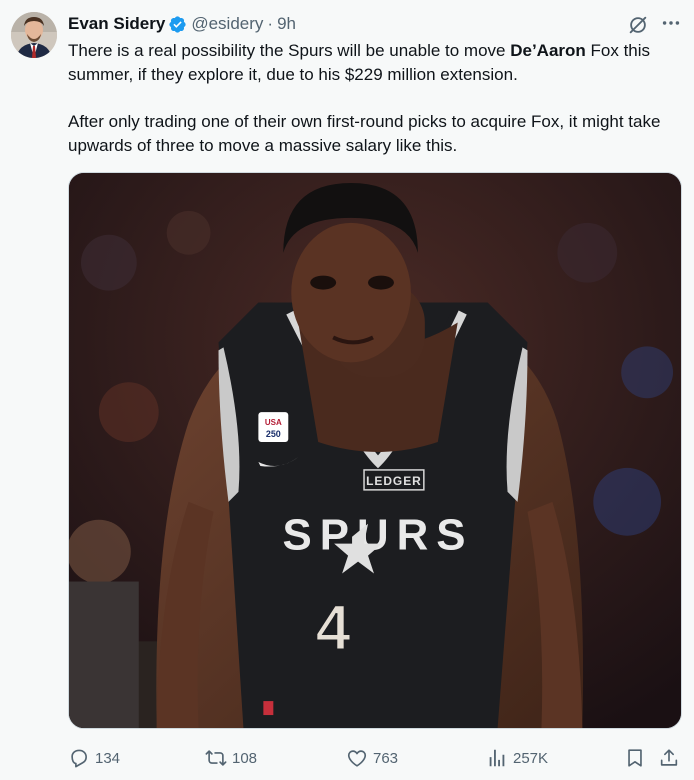 The width and height of the screenshot is (694, 780). What do you see at coordinates (357, 758) in the screenshot?
I see `like-icon` at bounding box center [357, 758].